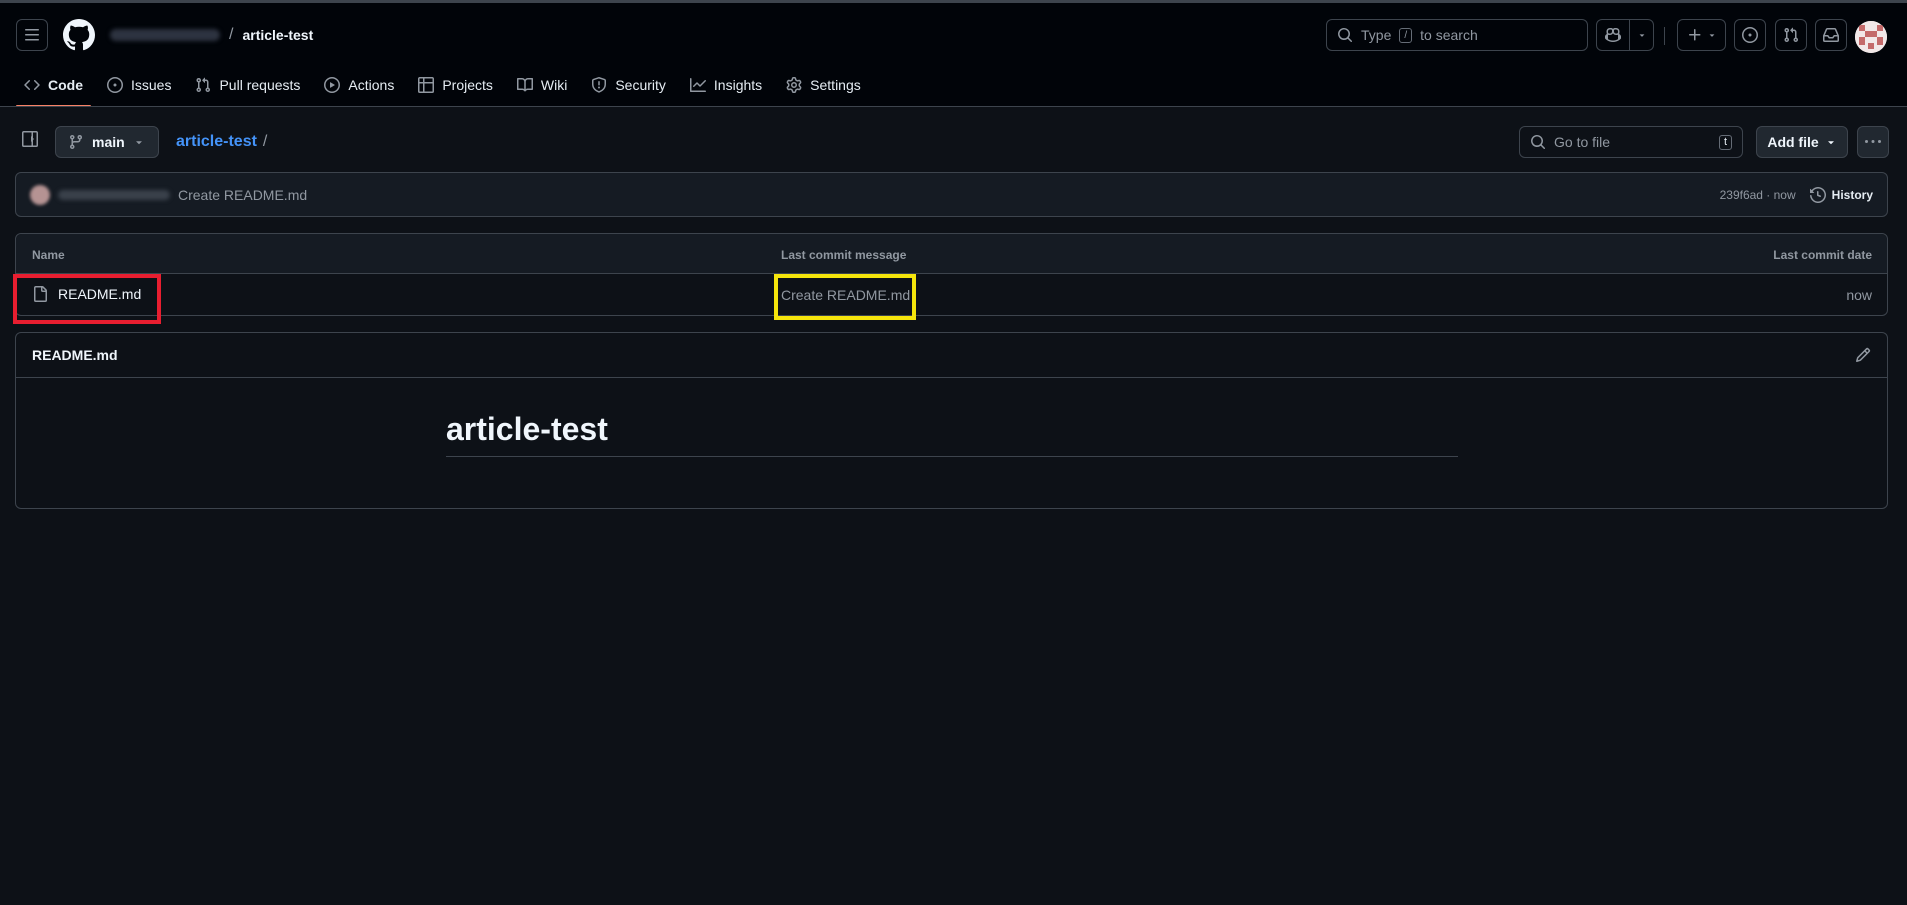 This screenshot has height=905, width=1907. Describe the element at coordinates (844, 255) in the screenshot. I see `column-header-last-commit-message: Last commit message` at that location.